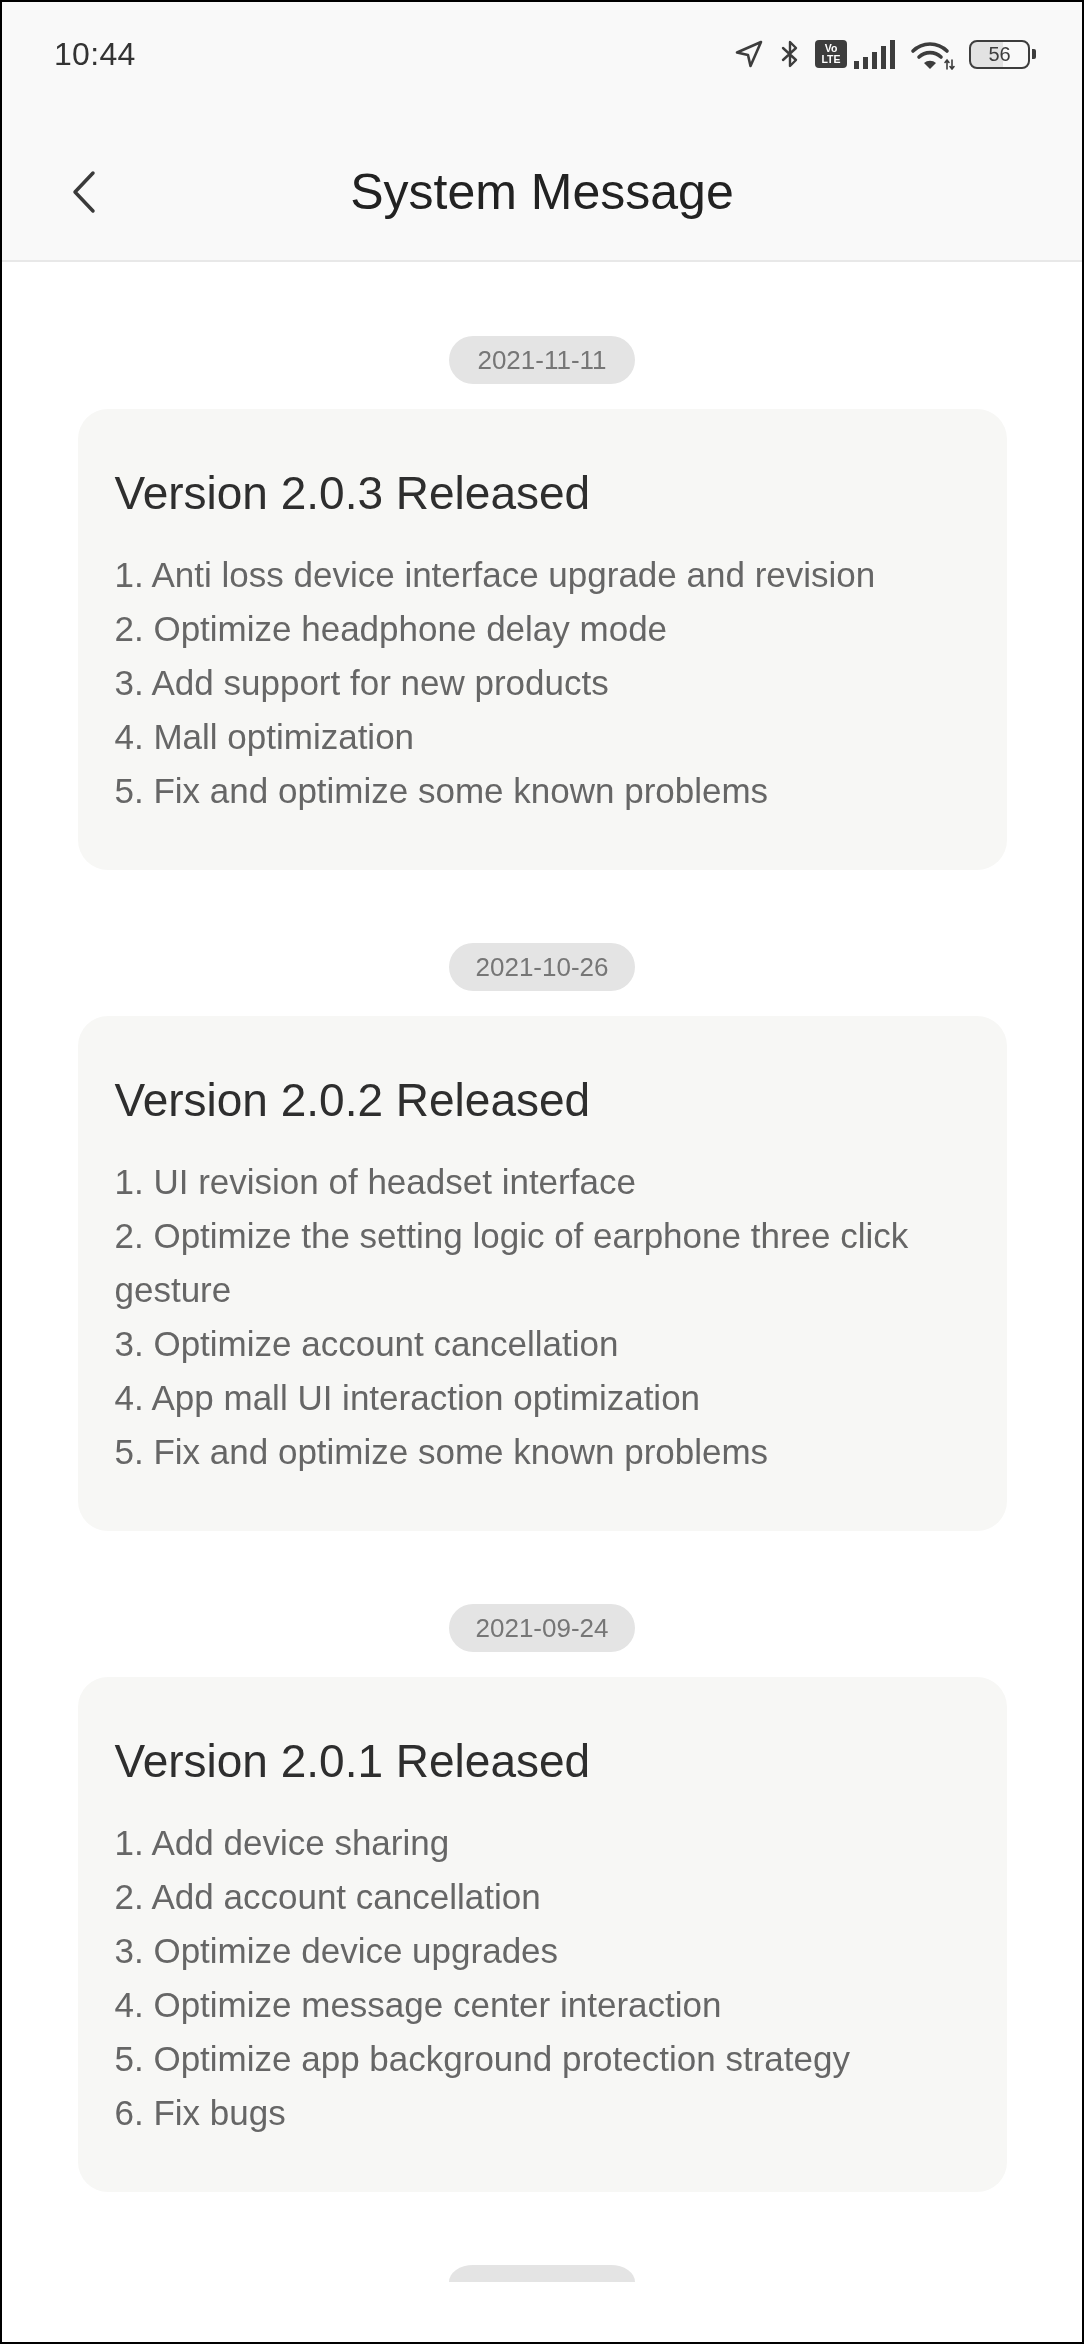  I want to click on date-badge: 2021-10-26, so click(542, 967).